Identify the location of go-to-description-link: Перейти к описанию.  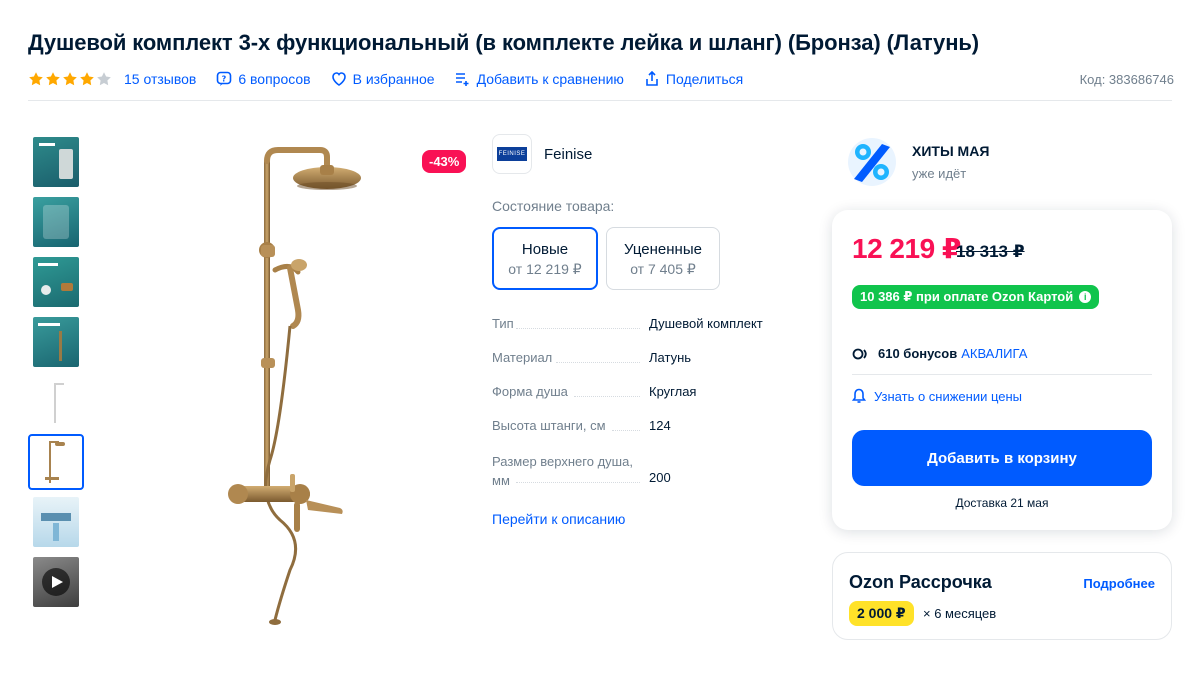
(558, 519).